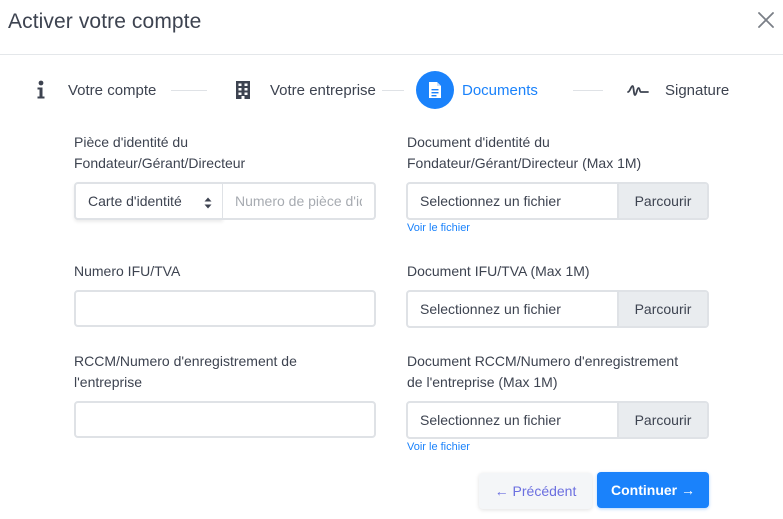  Describe the element at coordinates (766, 20) in the screenshot. I see `close-icon` at that location.